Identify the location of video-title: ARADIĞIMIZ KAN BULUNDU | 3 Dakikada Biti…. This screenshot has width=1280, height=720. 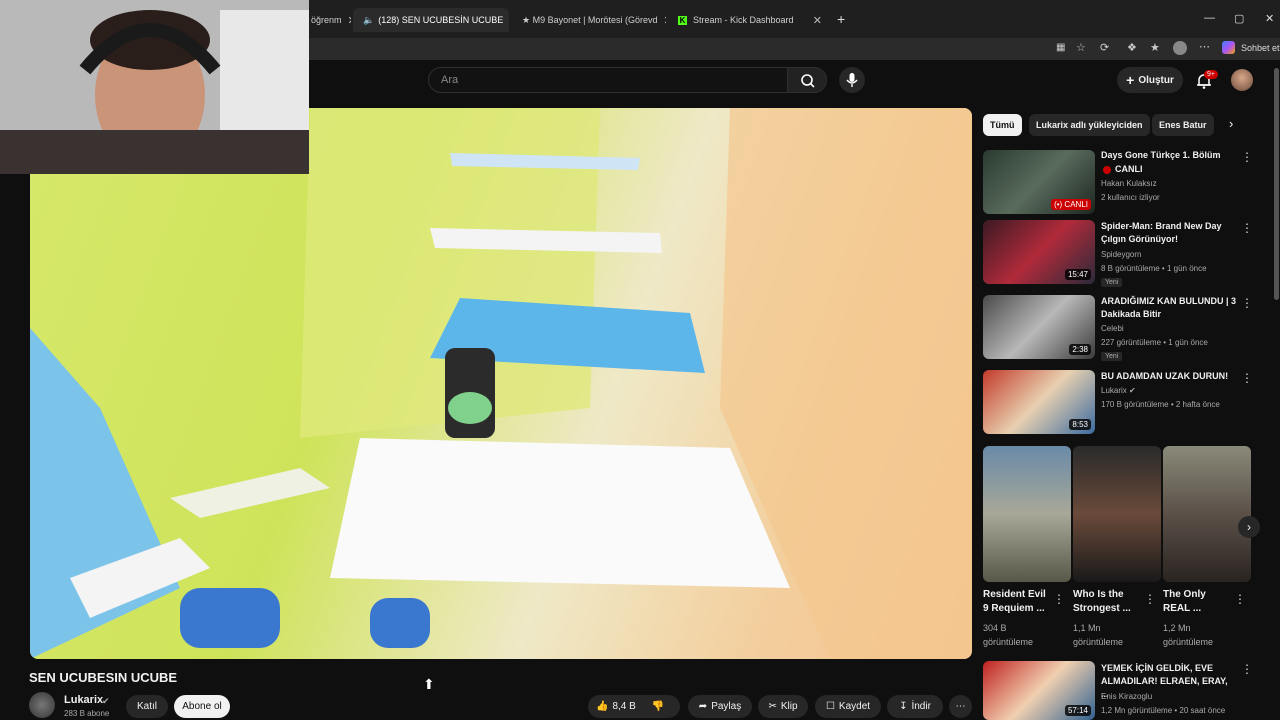
(1168, 308).